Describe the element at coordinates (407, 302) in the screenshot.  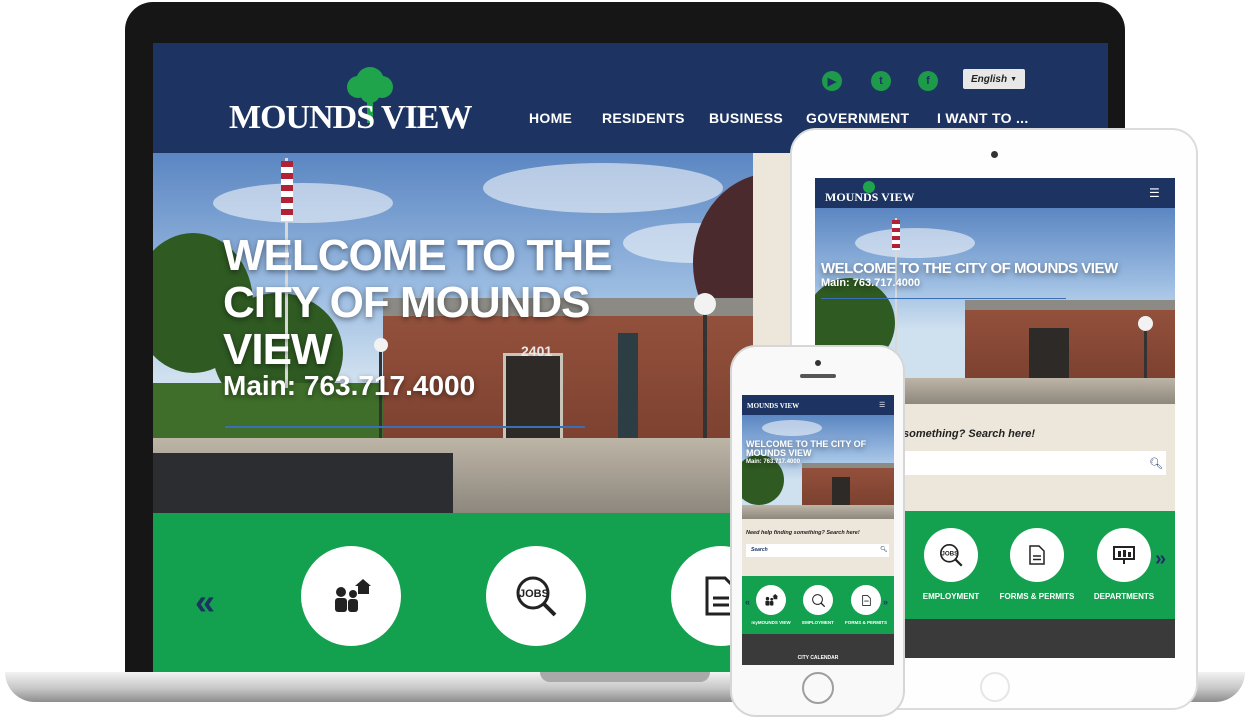
I see `hero-title-line-2: CITY OF MOUNDS` at that location.